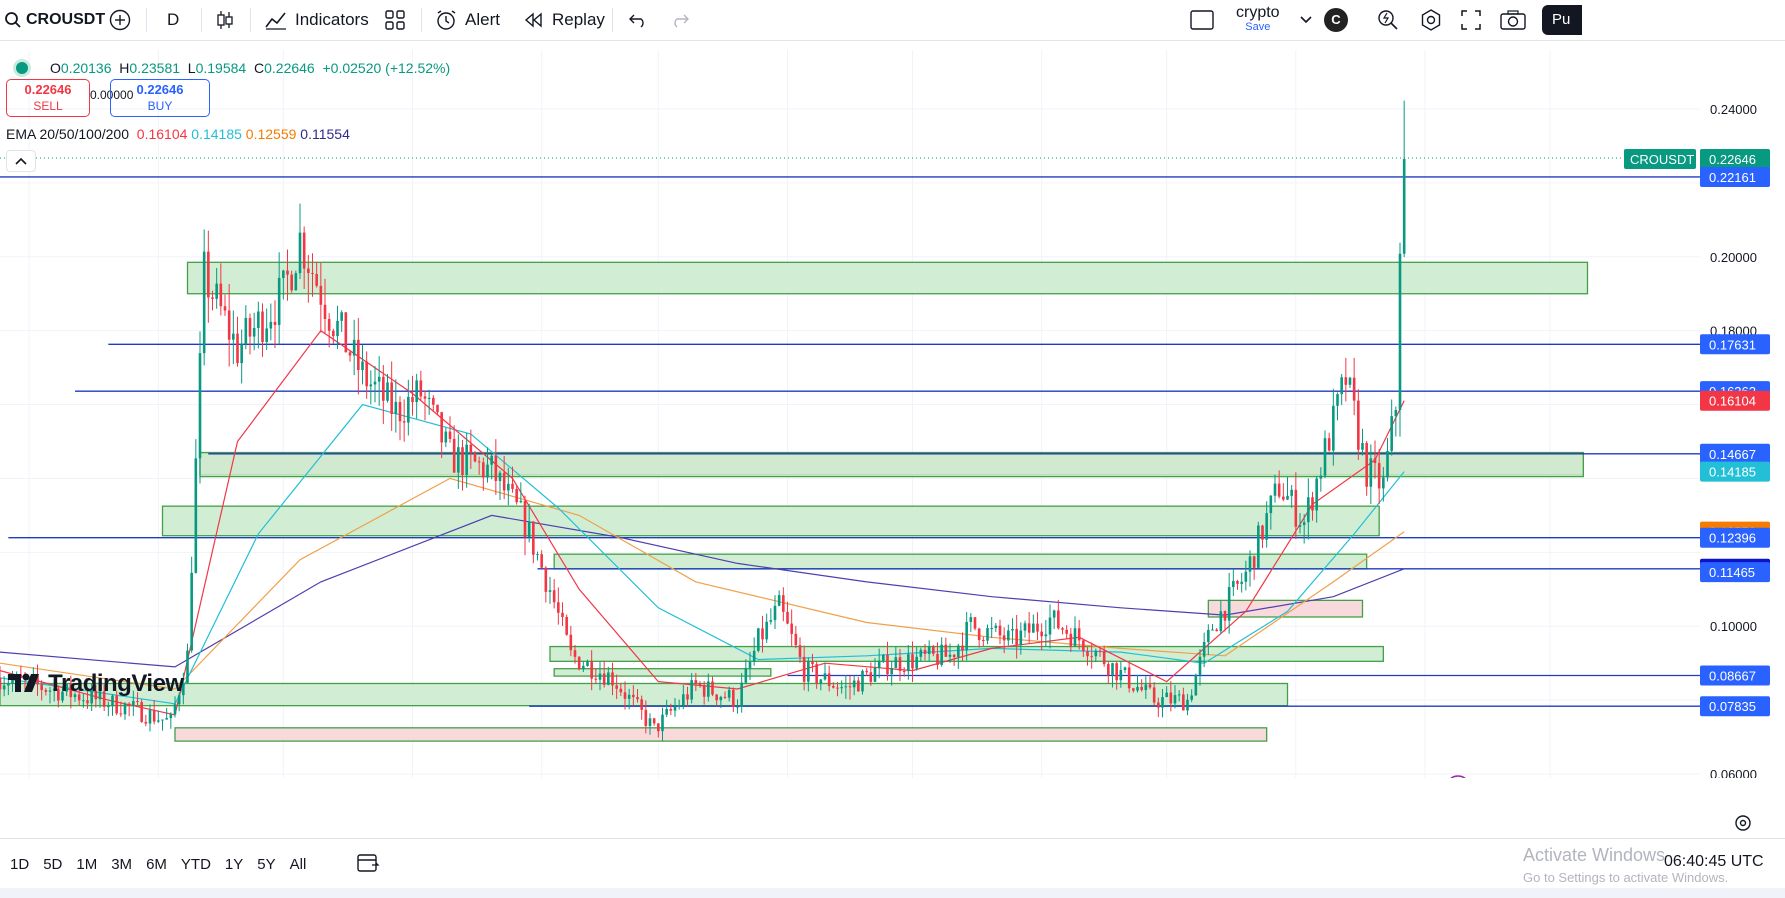 The image size is (1785, 898). I want to click on account-avatar: C, so click(1336, 20).